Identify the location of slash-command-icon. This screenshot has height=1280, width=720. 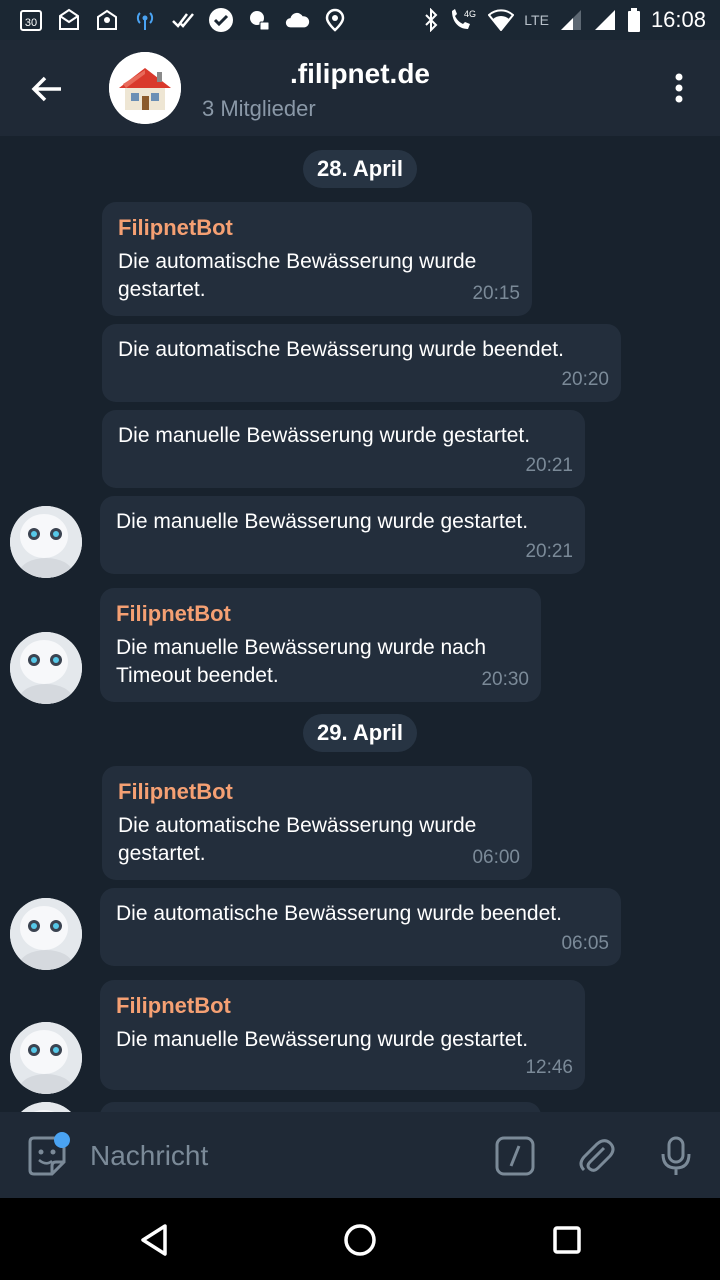
(515, 1156).